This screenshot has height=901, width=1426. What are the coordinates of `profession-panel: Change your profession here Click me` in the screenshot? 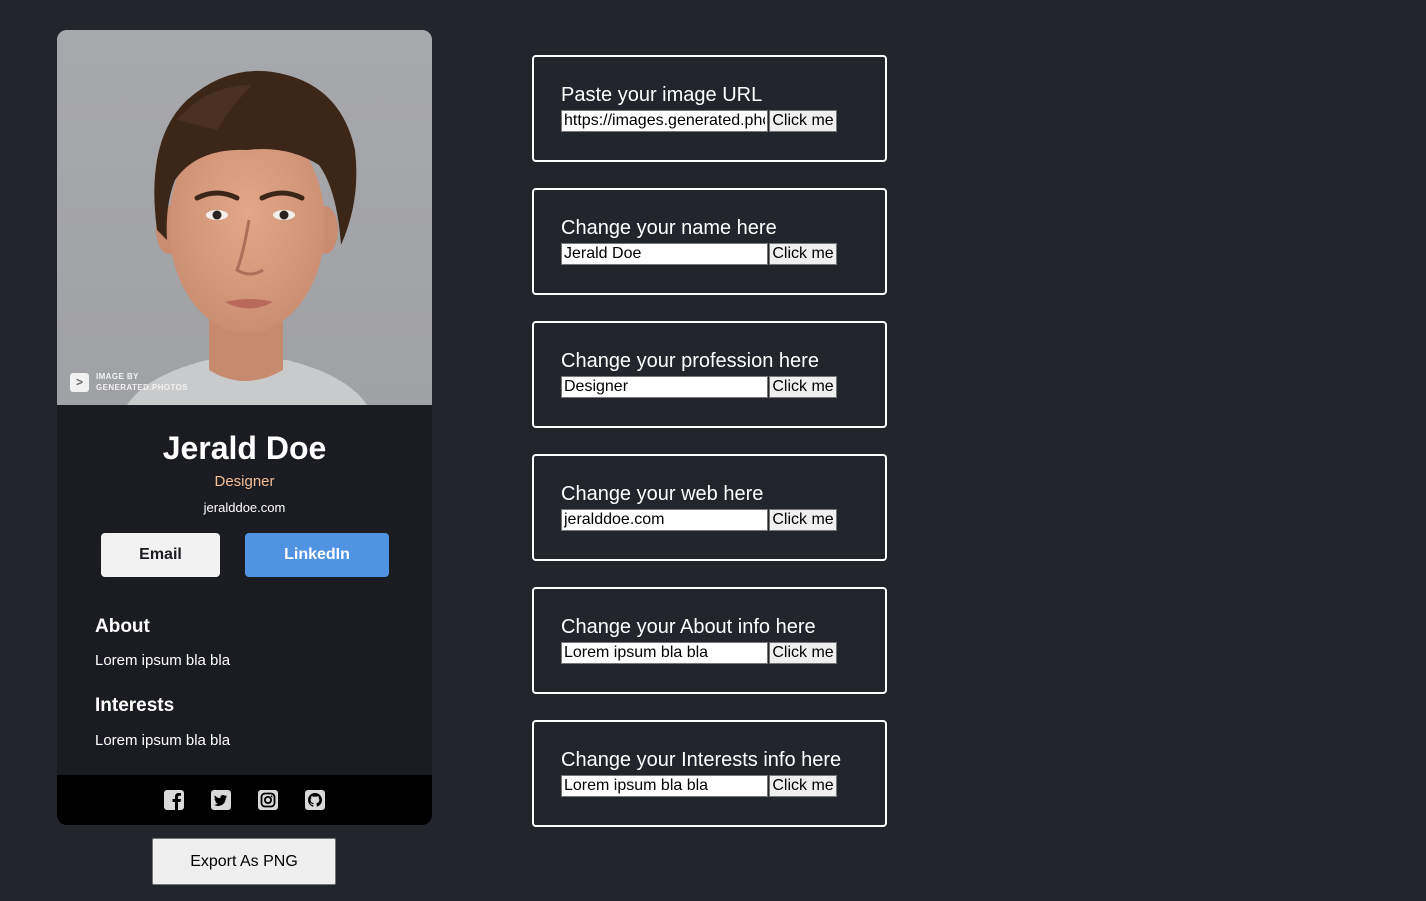 It's located at (709, 374).